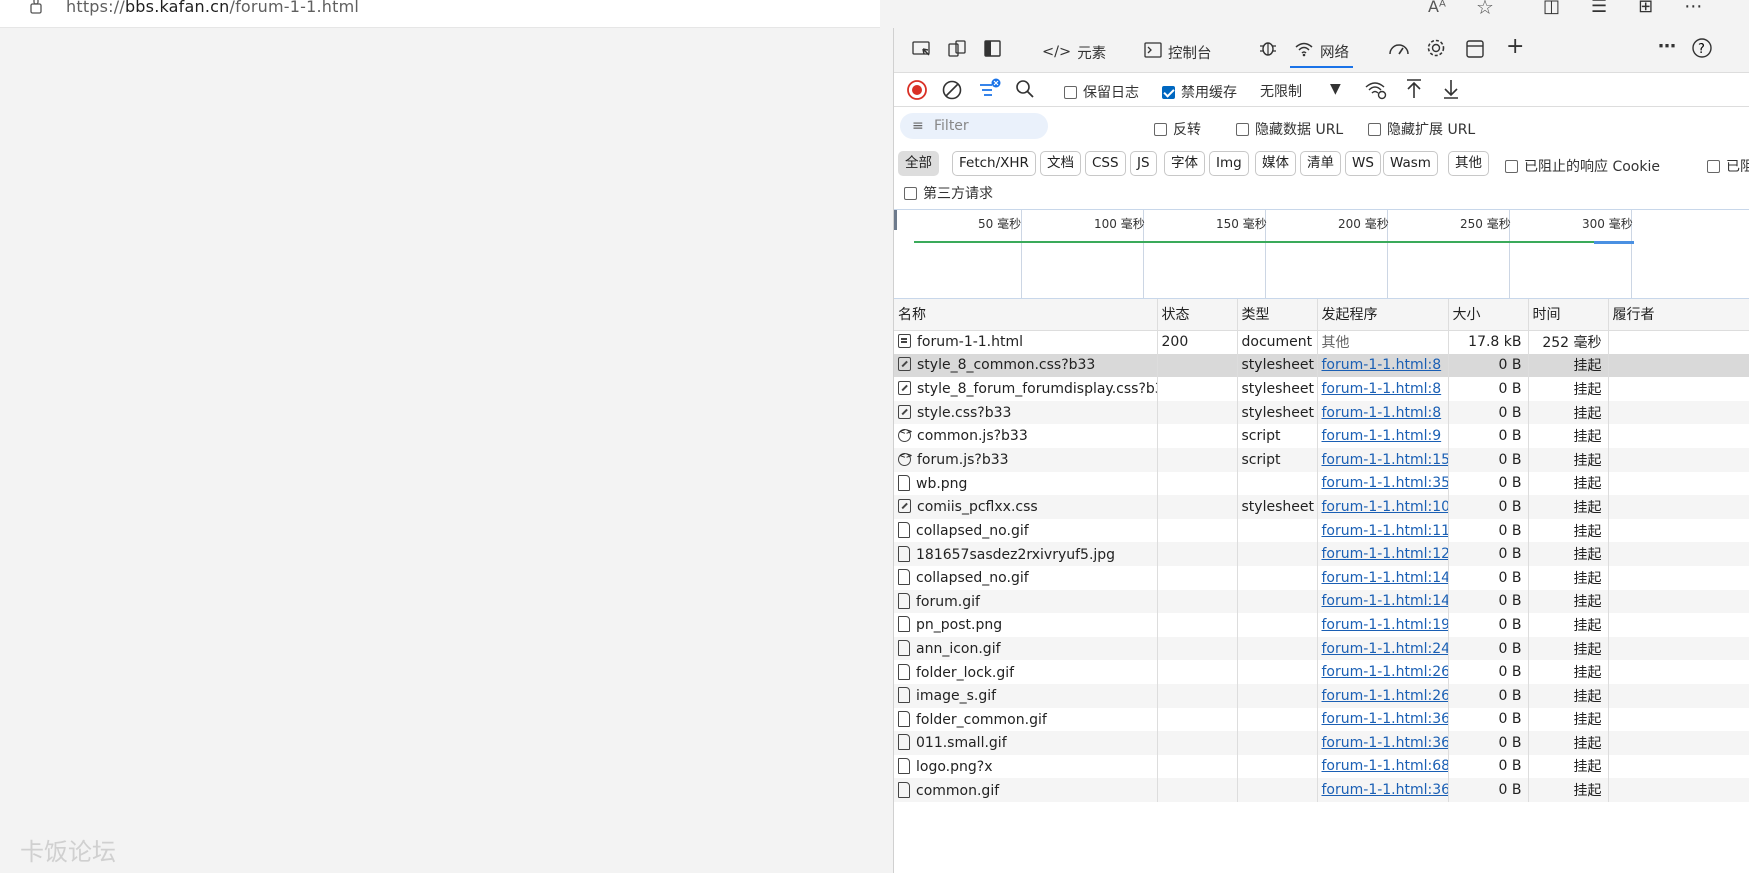  Describe the element at coordinates (895, 220) in the screenshot. I see `overview-handle` at that location.